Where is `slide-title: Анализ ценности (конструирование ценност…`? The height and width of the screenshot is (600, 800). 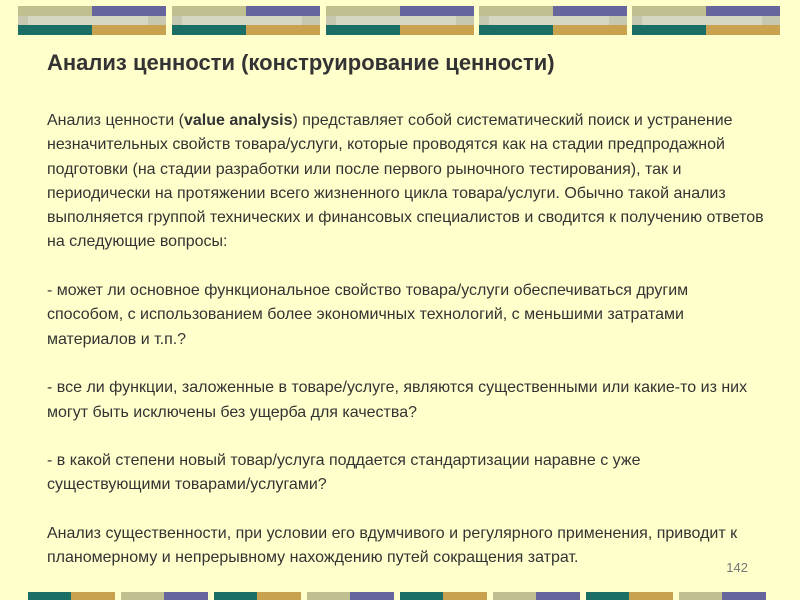
slide-title: Анализ ценности (конструирование ценност… is located at coordinates (301, 62).